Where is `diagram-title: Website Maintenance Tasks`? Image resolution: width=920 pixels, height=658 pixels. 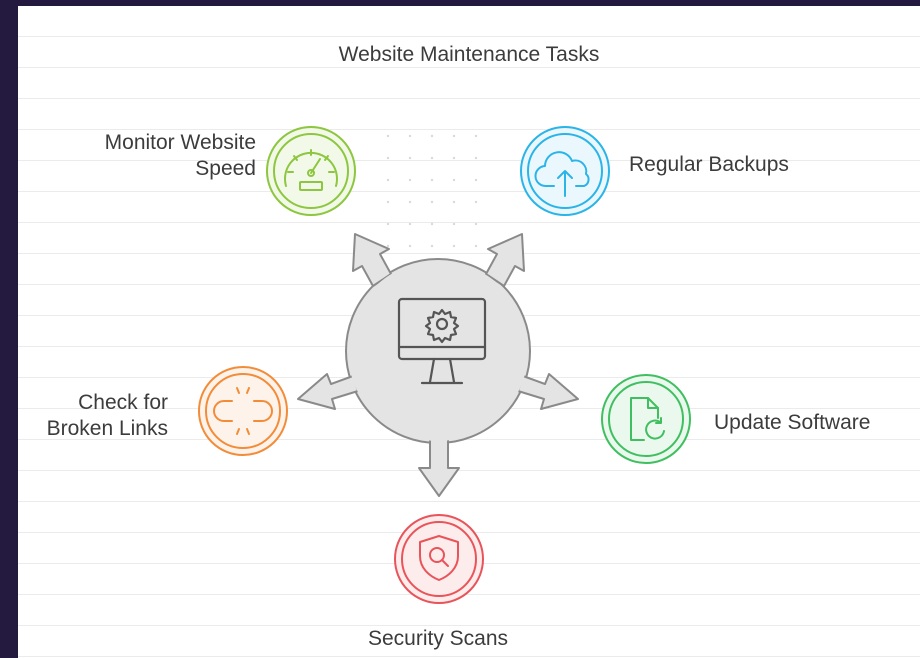 diagram-title: Website Maintenance Tasks is located at coordinates (469, 54).